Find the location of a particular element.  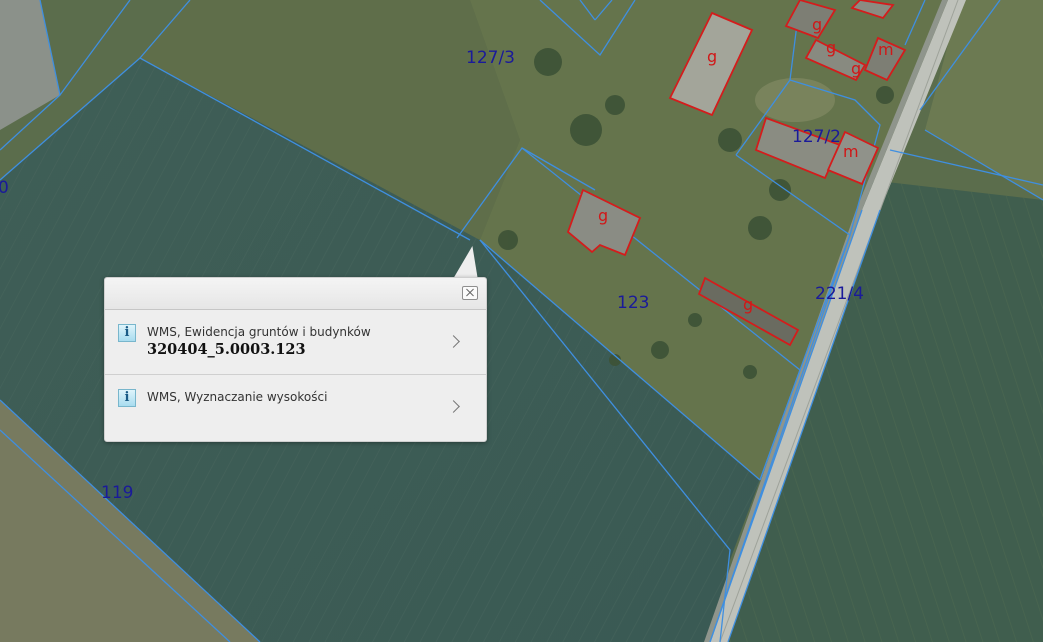

result-title: WMS, Ewidencja gruntów i budynków is located at coordinates (259, 332).